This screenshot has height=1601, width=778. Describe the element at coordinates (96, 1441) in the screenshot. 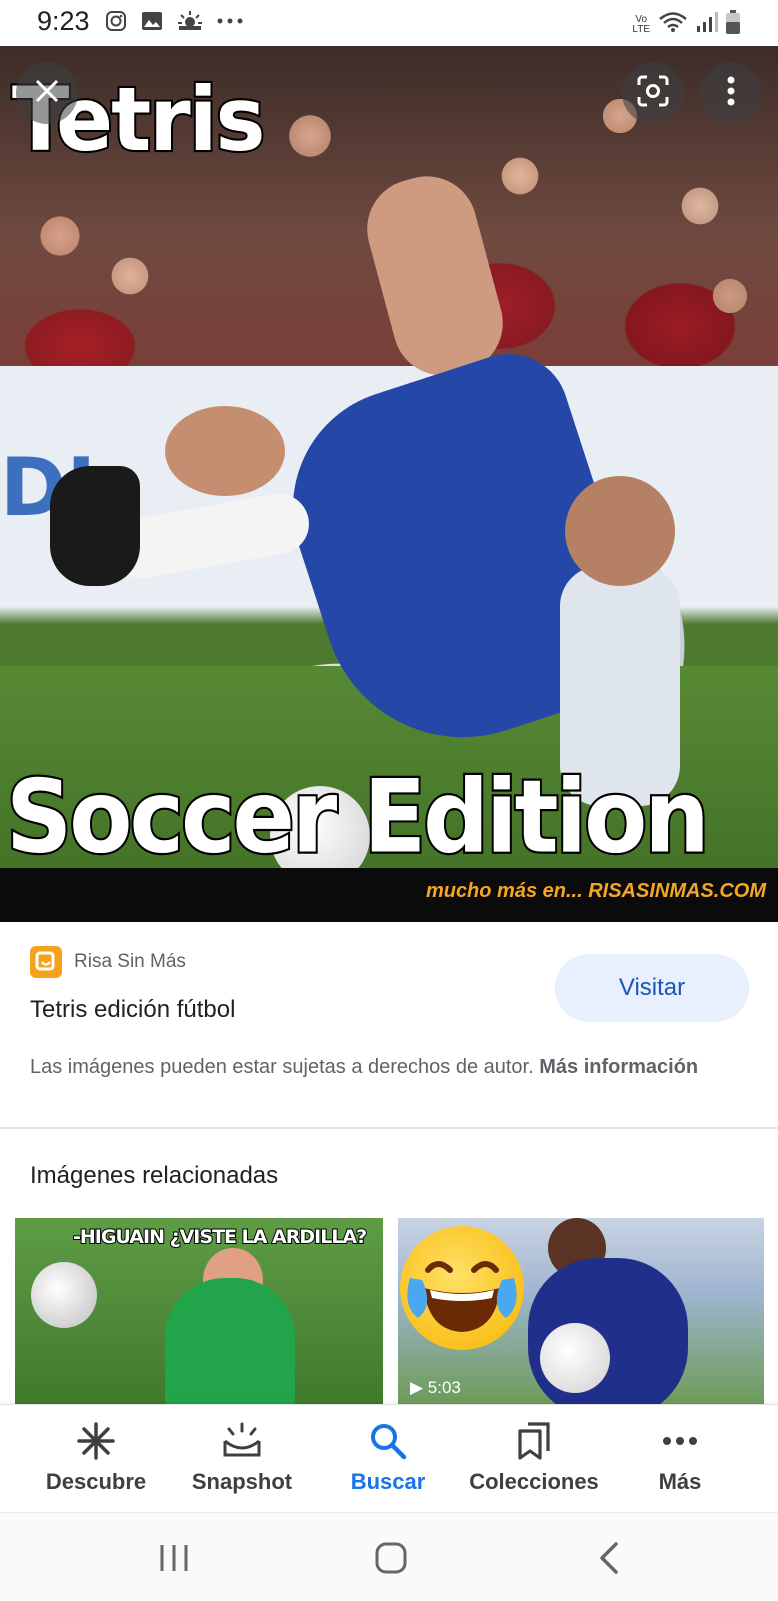

I see `asterisk-icon` at that location.